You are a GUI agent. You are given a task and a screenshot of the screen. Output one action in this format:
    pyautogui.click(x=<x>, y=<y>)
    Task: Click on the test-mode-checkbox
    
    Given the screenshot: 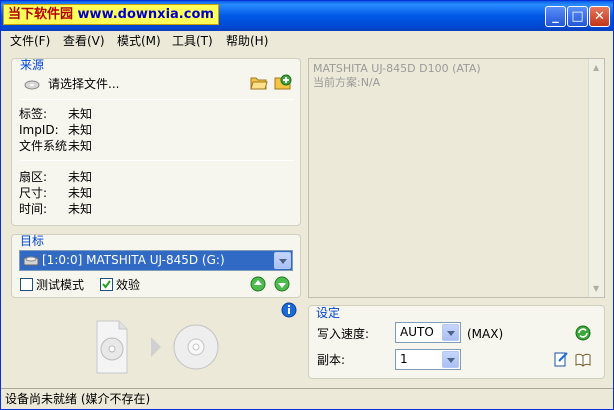 What is the action you would take?
    pyautogui.click(x=26, y=284)
    